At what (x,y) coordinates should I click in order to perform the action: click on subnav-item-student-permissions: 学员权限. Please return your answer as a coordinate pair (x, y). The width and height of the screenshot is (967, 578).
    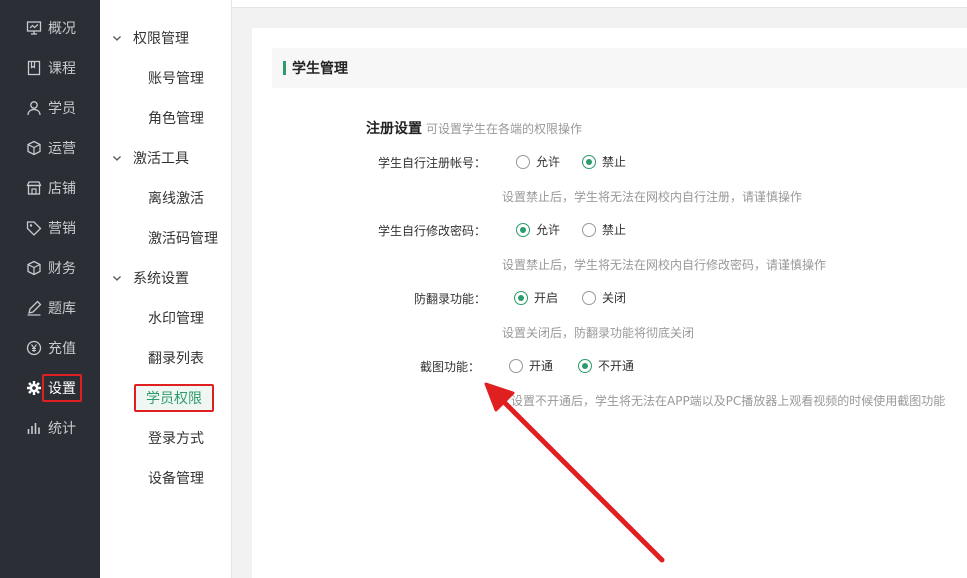
    Looking at the image, I should click on (174, 398).